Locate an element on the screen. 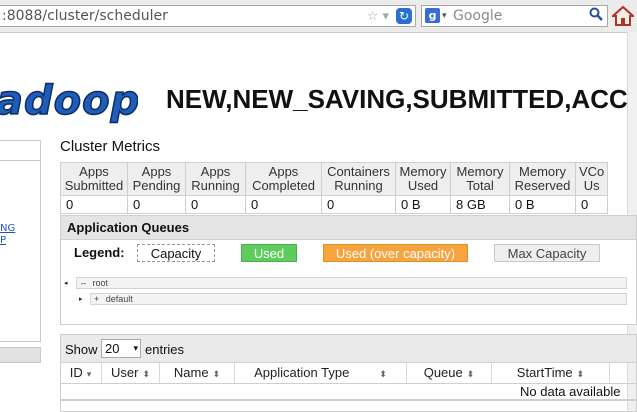 The width and height of the screenshot is (637, 412). legend-label: Legend: is located at coordinates (99, 252).